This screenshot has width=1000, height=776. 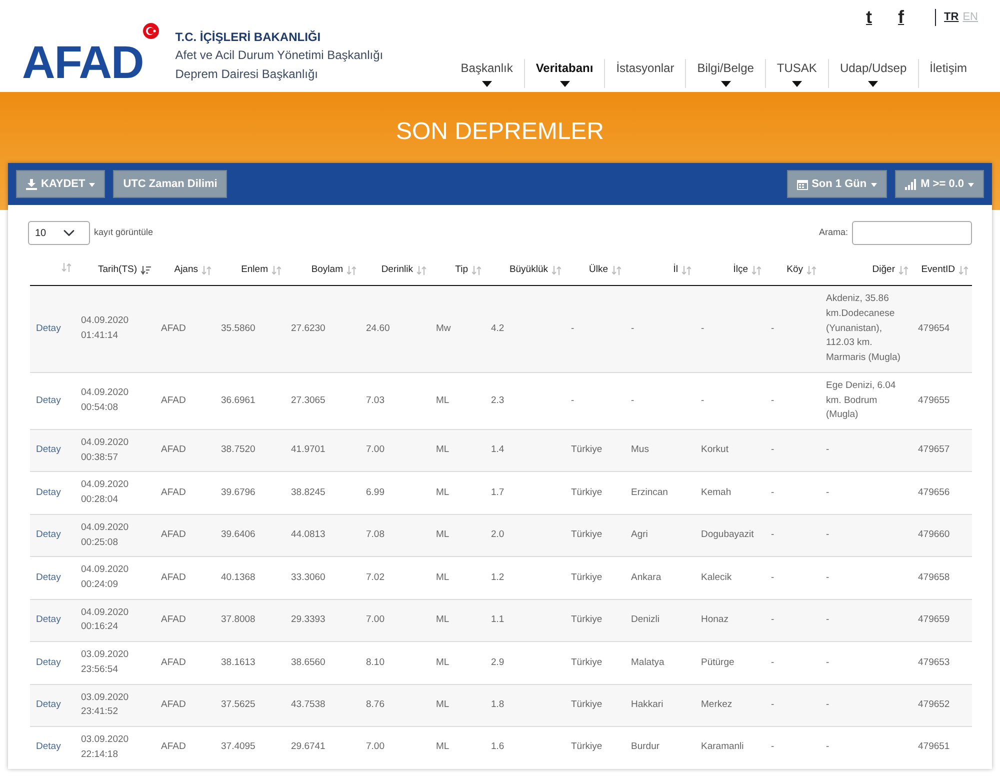 I want to click on table-cell: Mus, so click(x=640, y=450).